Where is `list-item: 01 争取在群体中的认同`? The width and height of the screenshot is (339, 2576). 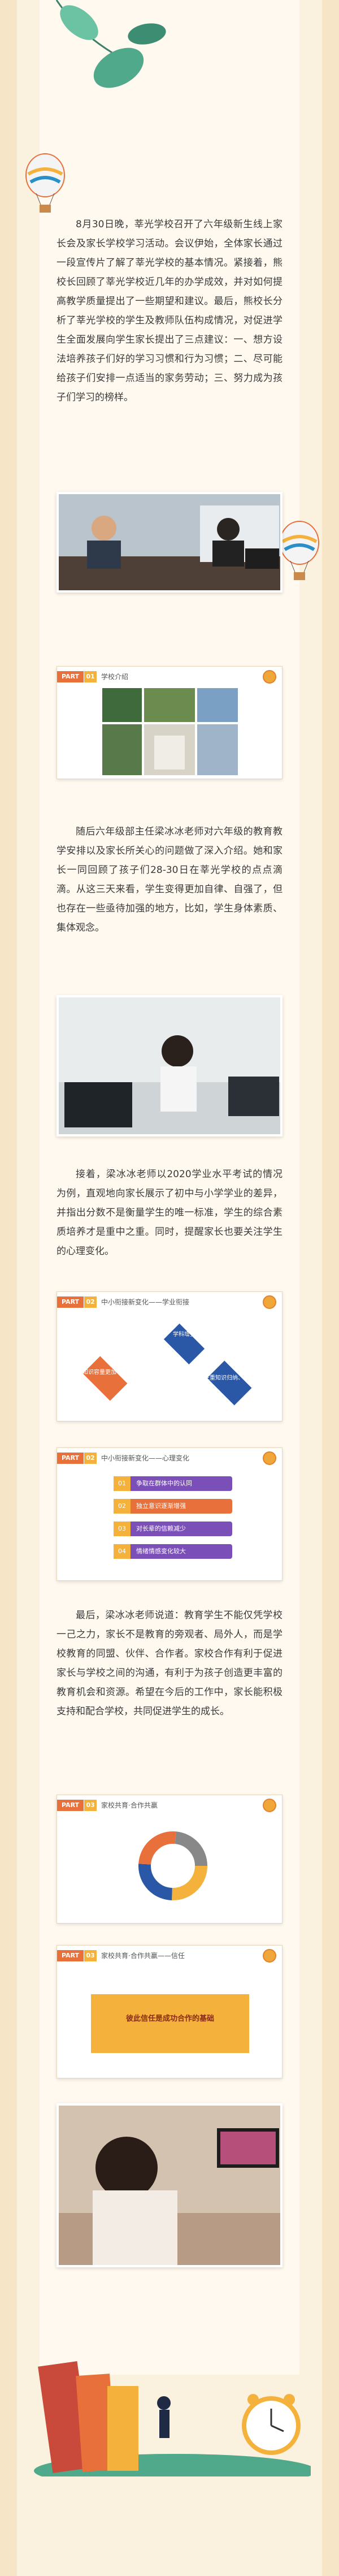
list-item: 01 争取在群体中的认同 is located at coordinates (173, 1483).